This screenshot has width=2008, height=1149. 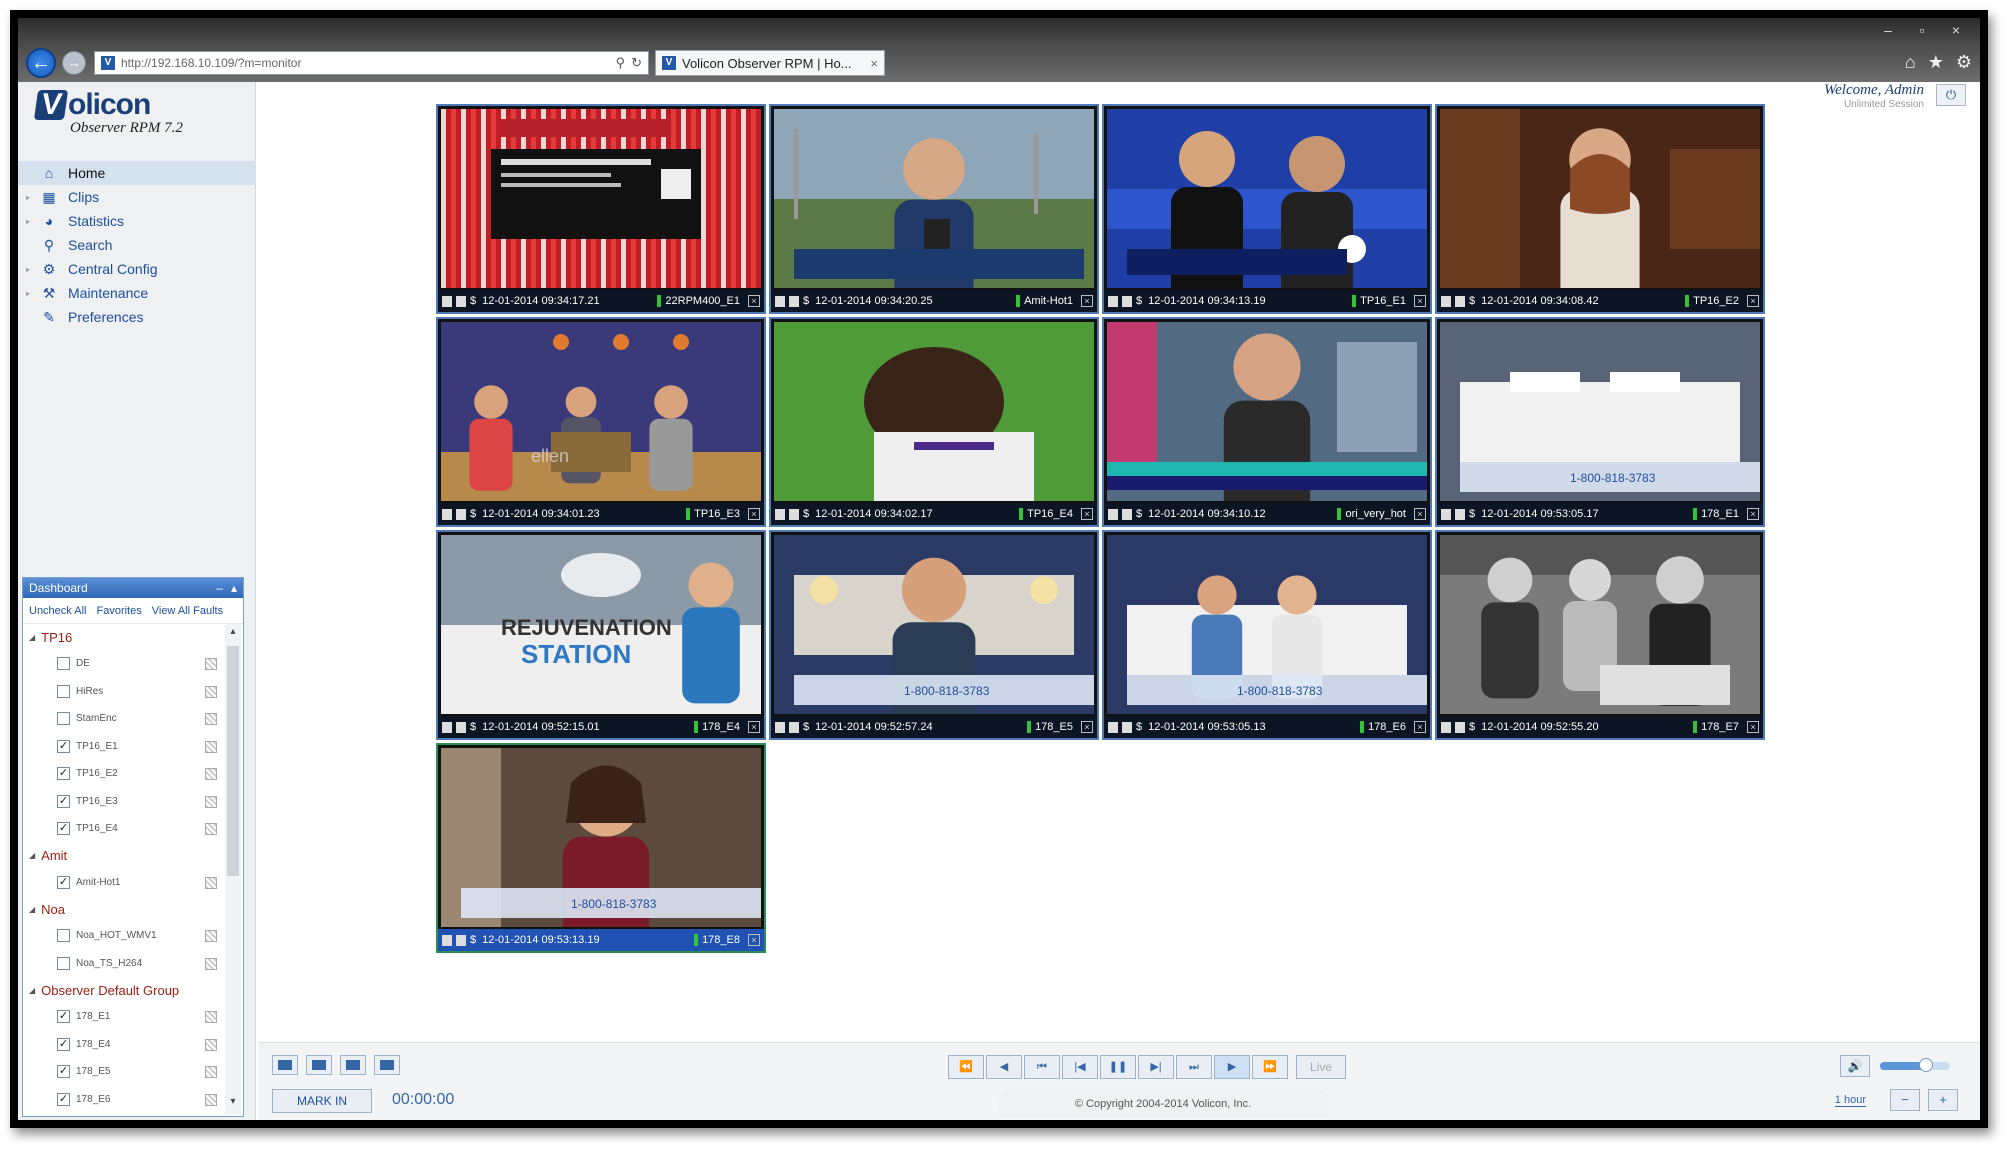 I want to click on gear-icon: ⚙, so click(x=1964, y=62).